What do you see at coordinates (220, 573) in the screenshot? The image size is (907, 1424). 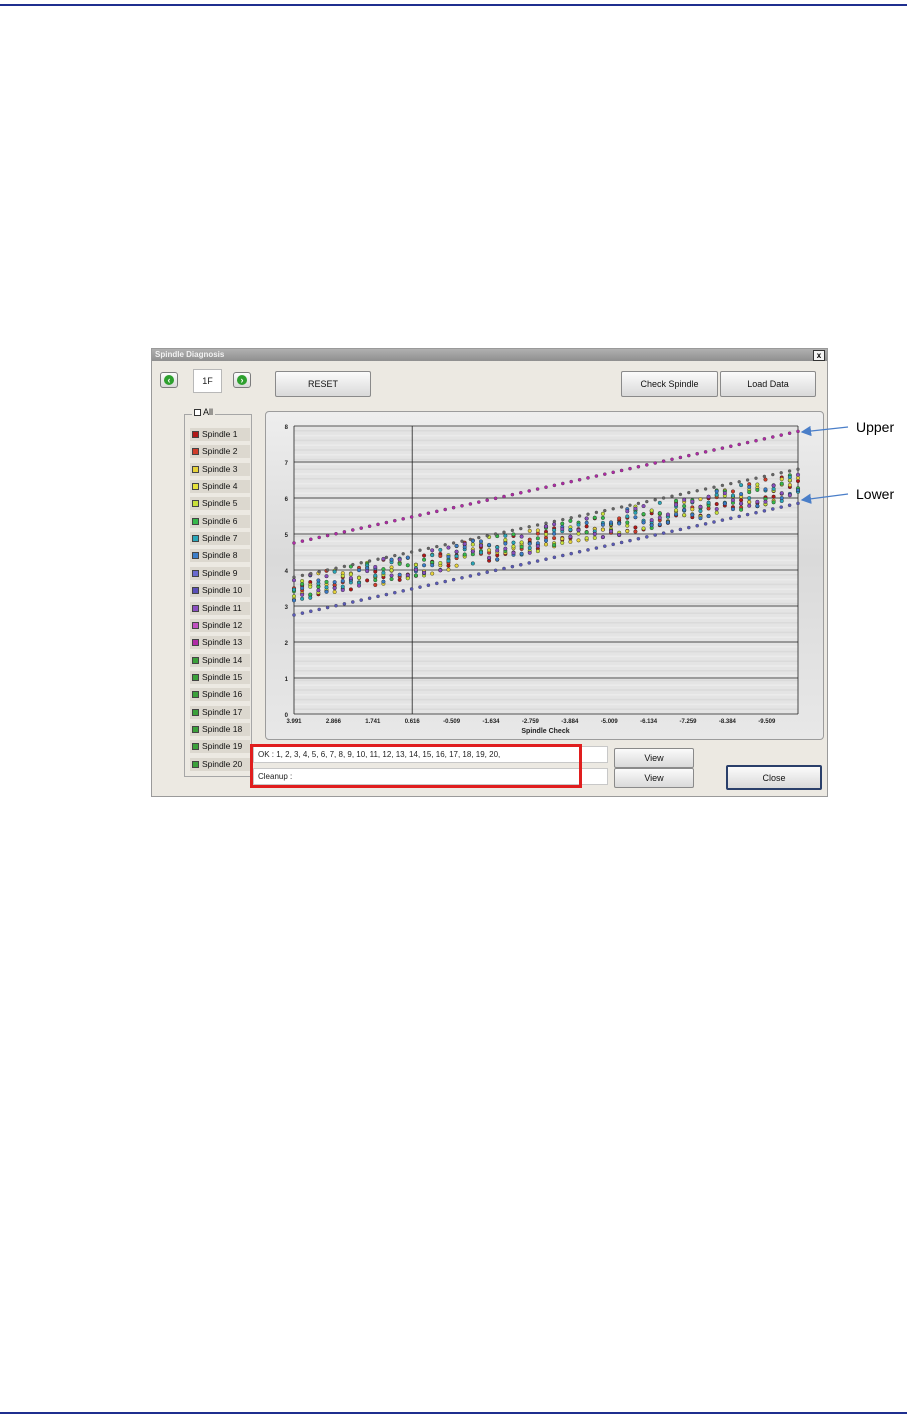 I see `spindle-checkbox-9: Spindle 9` at bounding box center [220, 573].